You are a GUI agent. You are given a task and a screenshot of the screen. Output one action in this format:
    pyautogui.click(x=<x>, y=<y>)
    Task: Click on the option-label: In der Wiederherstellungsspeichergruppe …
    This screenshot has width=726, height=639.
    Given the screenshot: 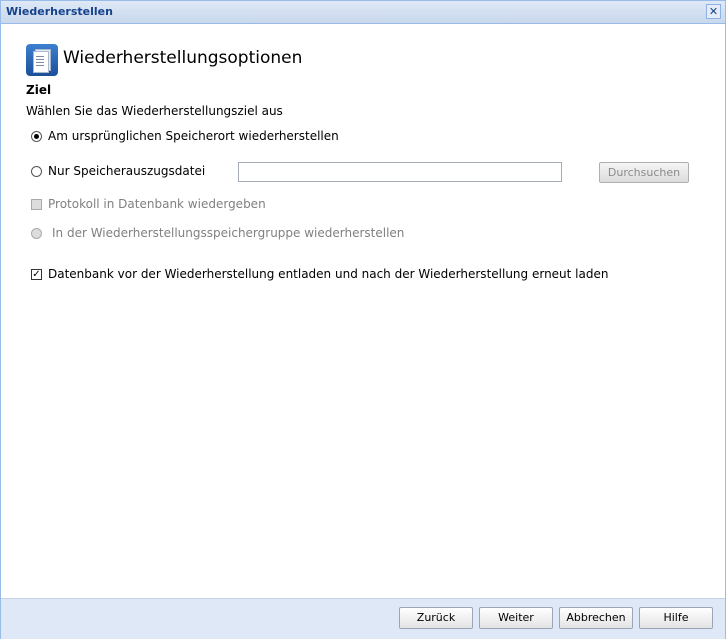 What is the action you would take?
    pyautogui.click(x=228, y=233)
    